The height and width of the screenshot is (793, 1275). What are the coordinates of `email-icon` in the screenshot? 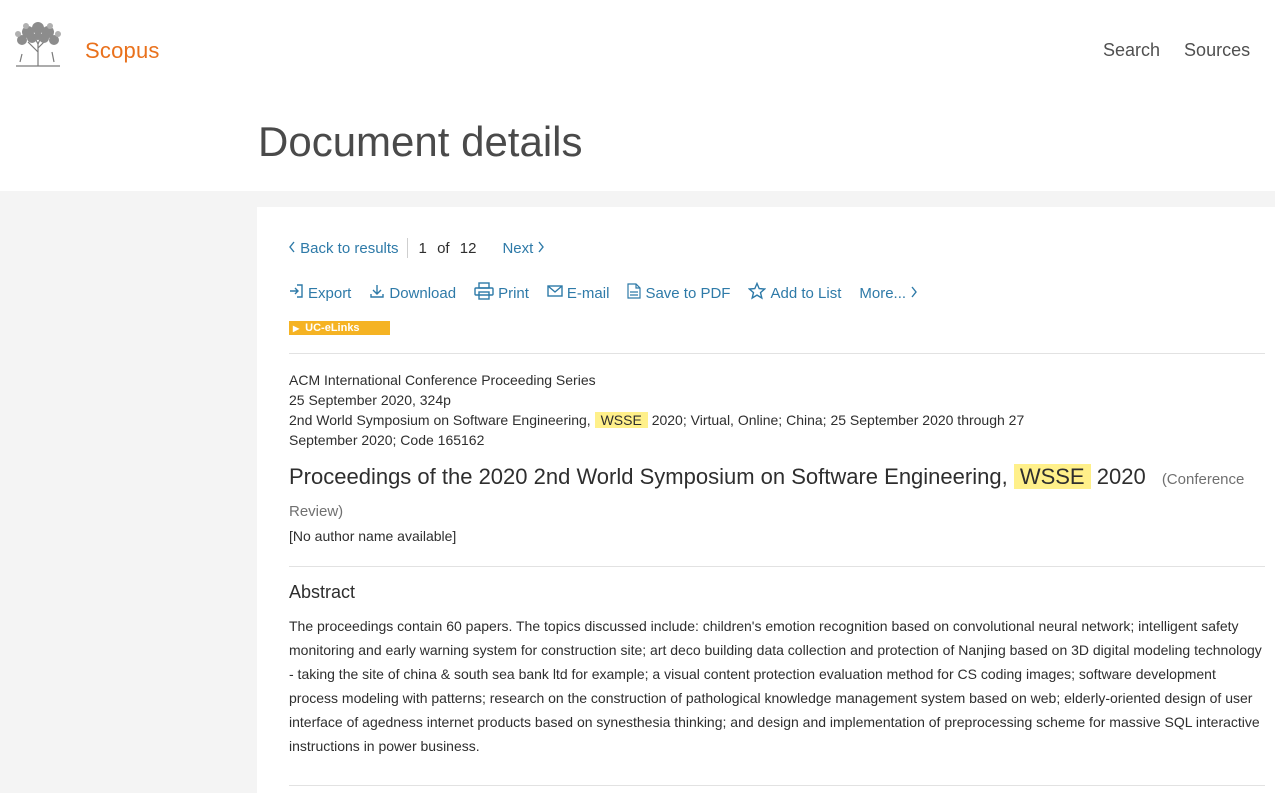 It's located at (557, 293).